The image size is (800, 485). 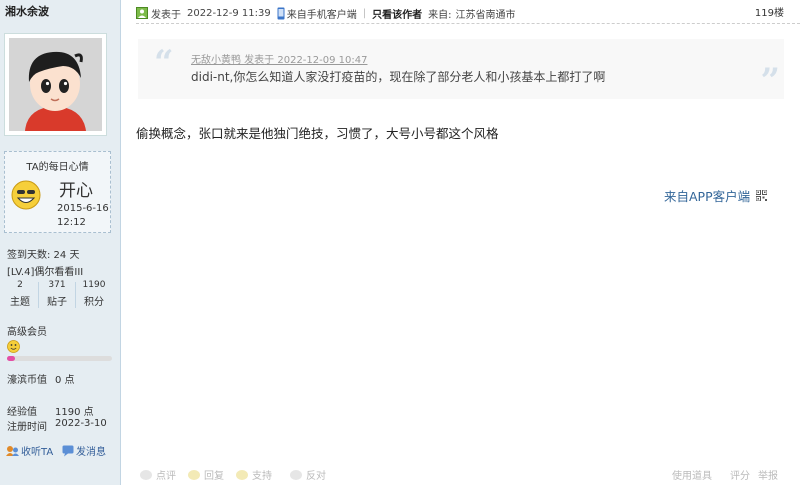 What do you see at coordinates (11, 358) in the screenshot?
I see `level-progress-fill` at bounding box center [11, 358].